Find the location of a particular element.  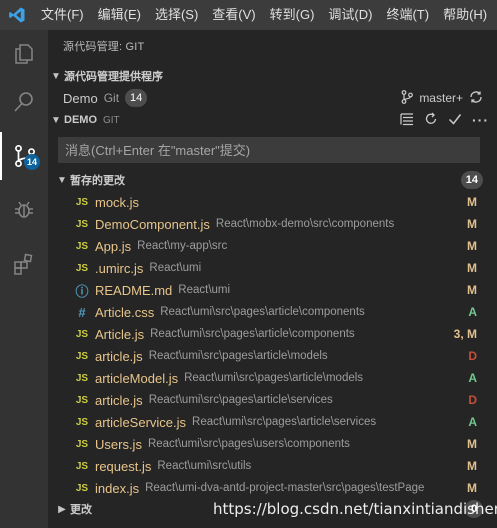

menu-view: 查看(V) is located at coordinates (233, 15).